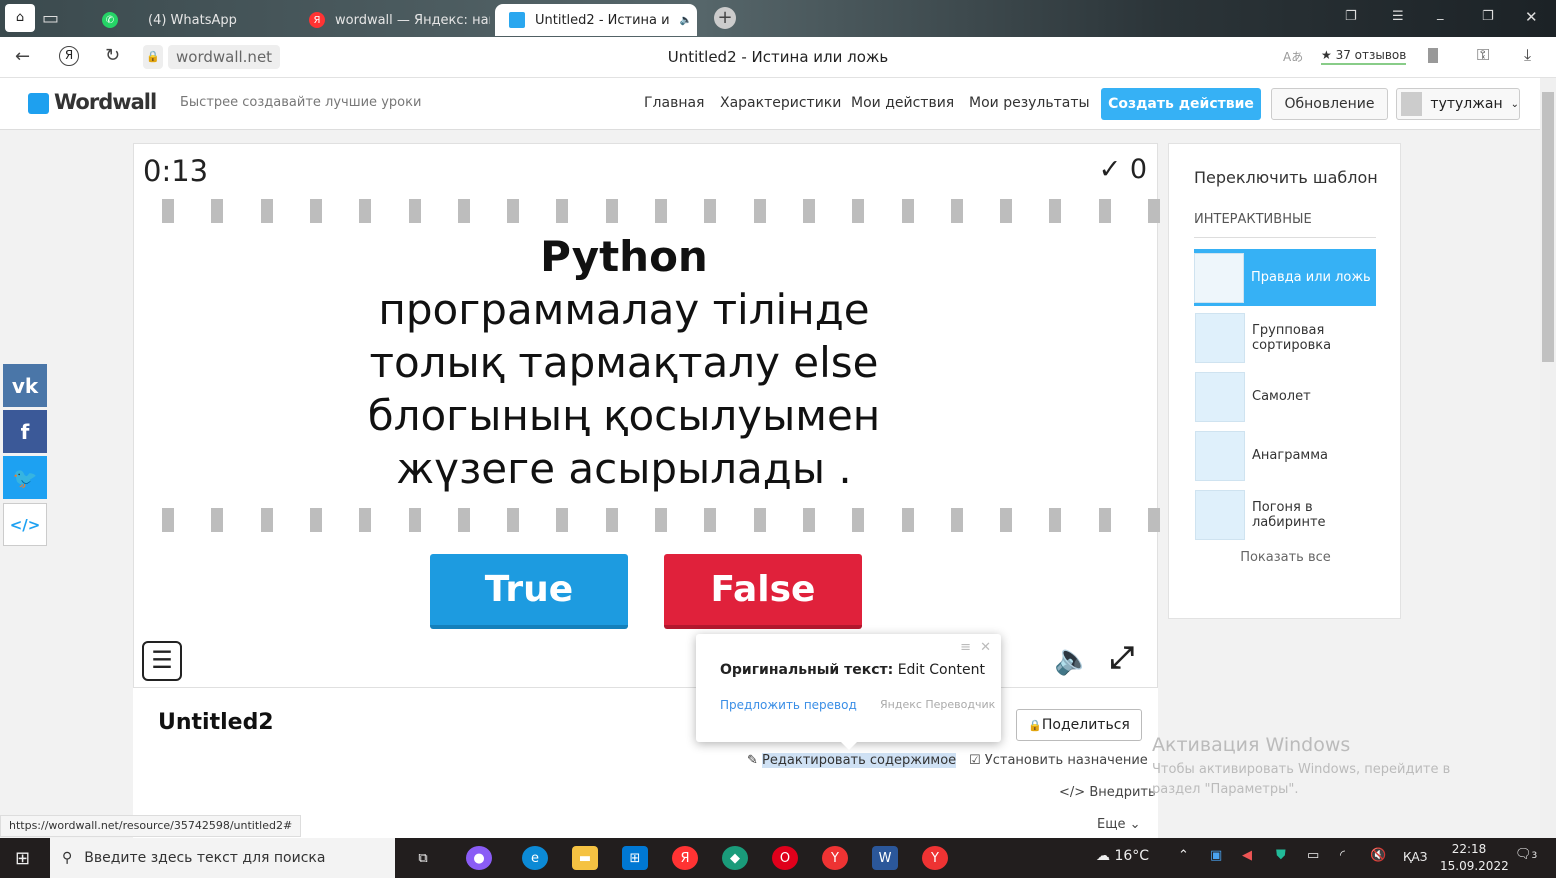  I want to click on download-icon: ⤓, so click(1527, 55).